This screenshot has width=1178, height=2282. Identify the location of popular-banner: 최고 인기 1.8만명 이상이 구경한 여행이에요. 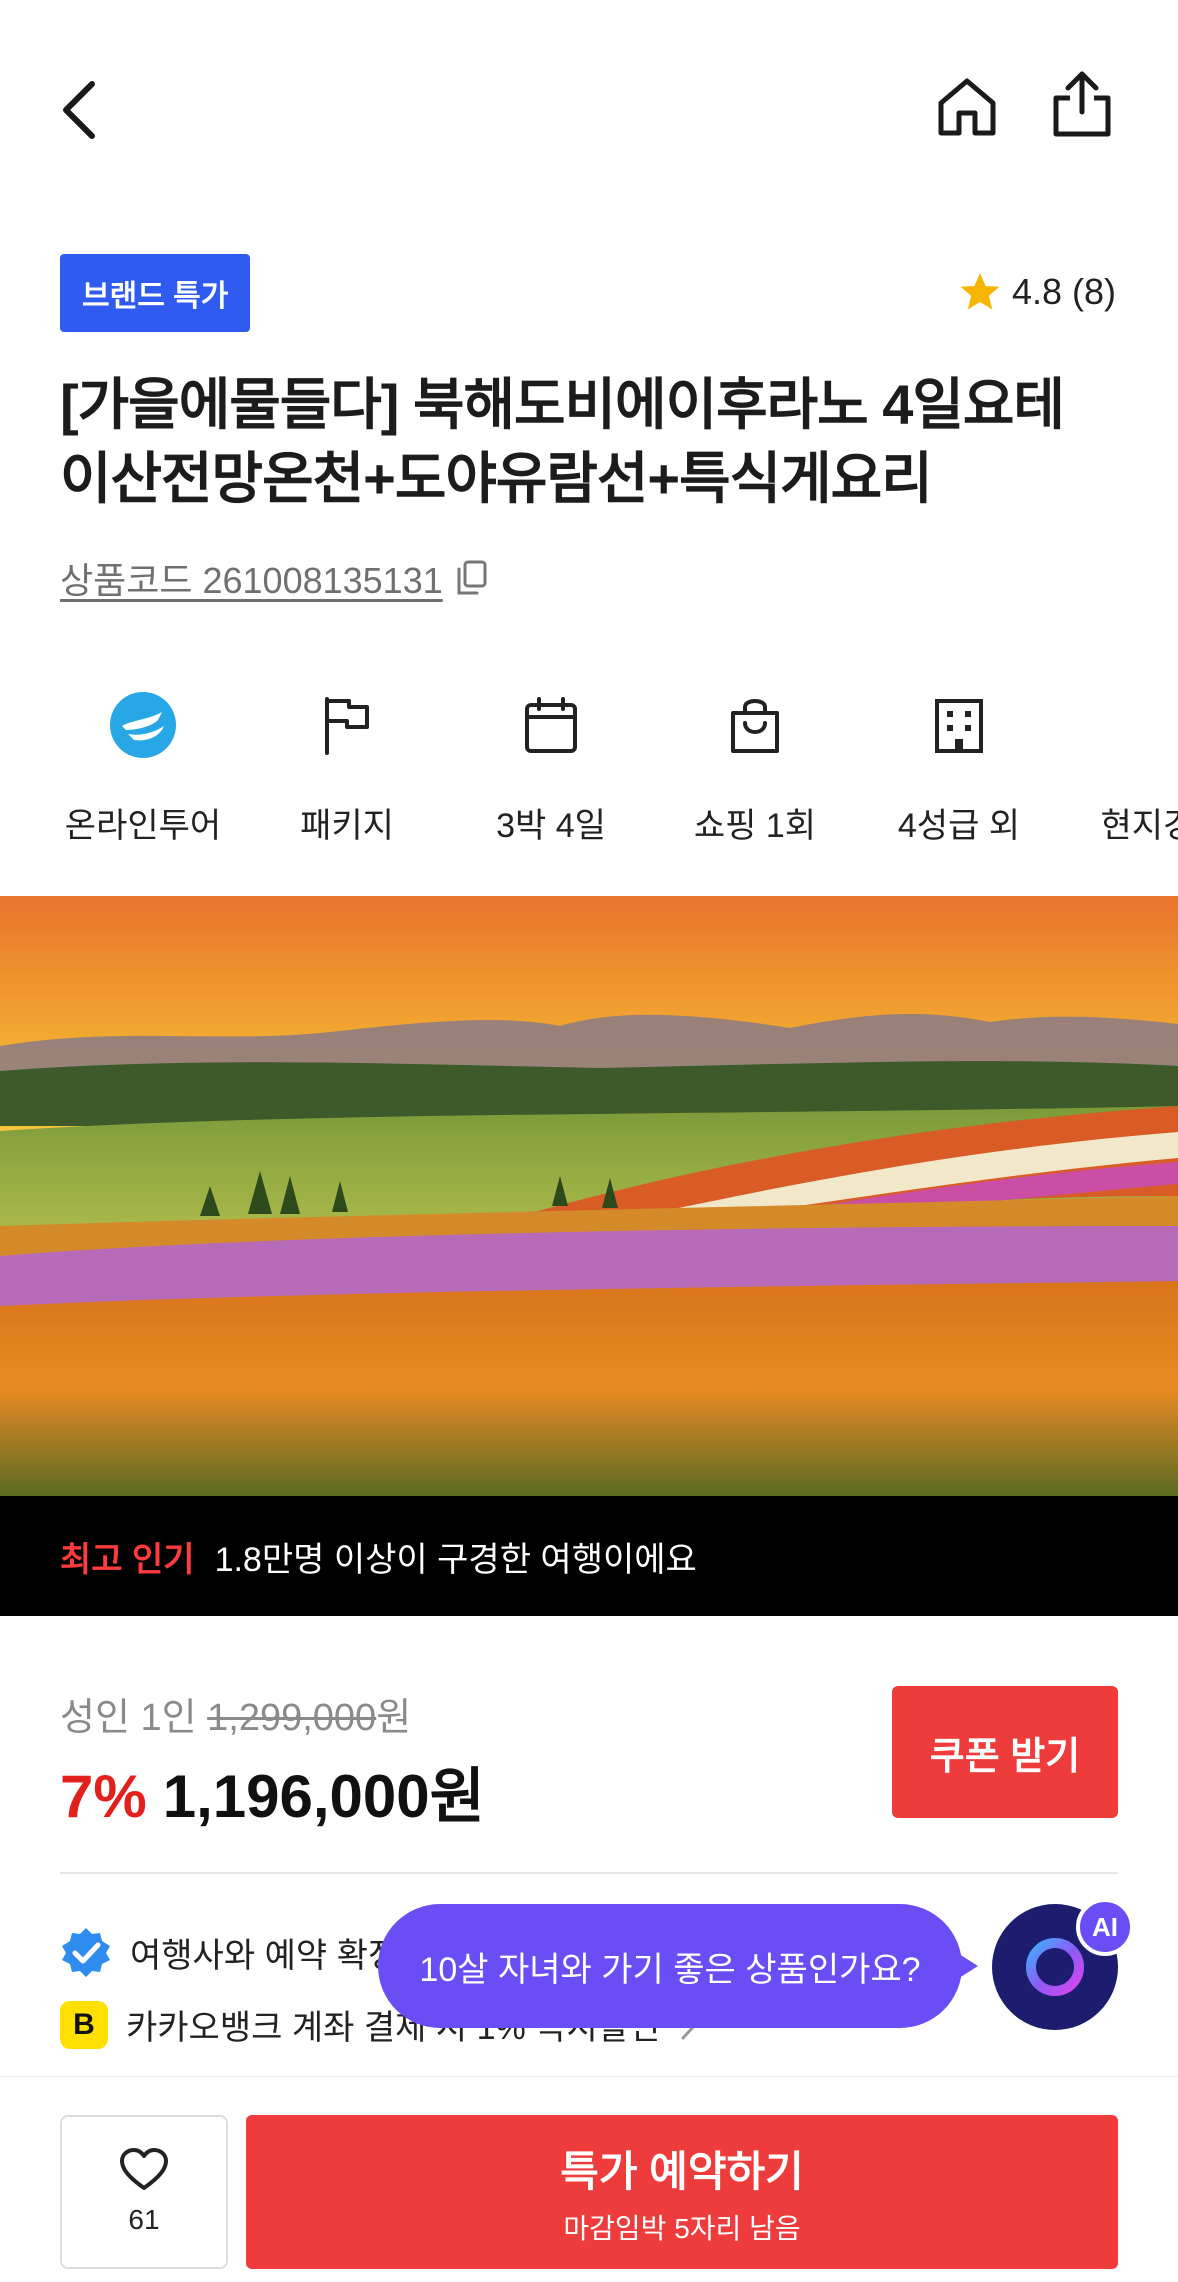
(589, 1556).